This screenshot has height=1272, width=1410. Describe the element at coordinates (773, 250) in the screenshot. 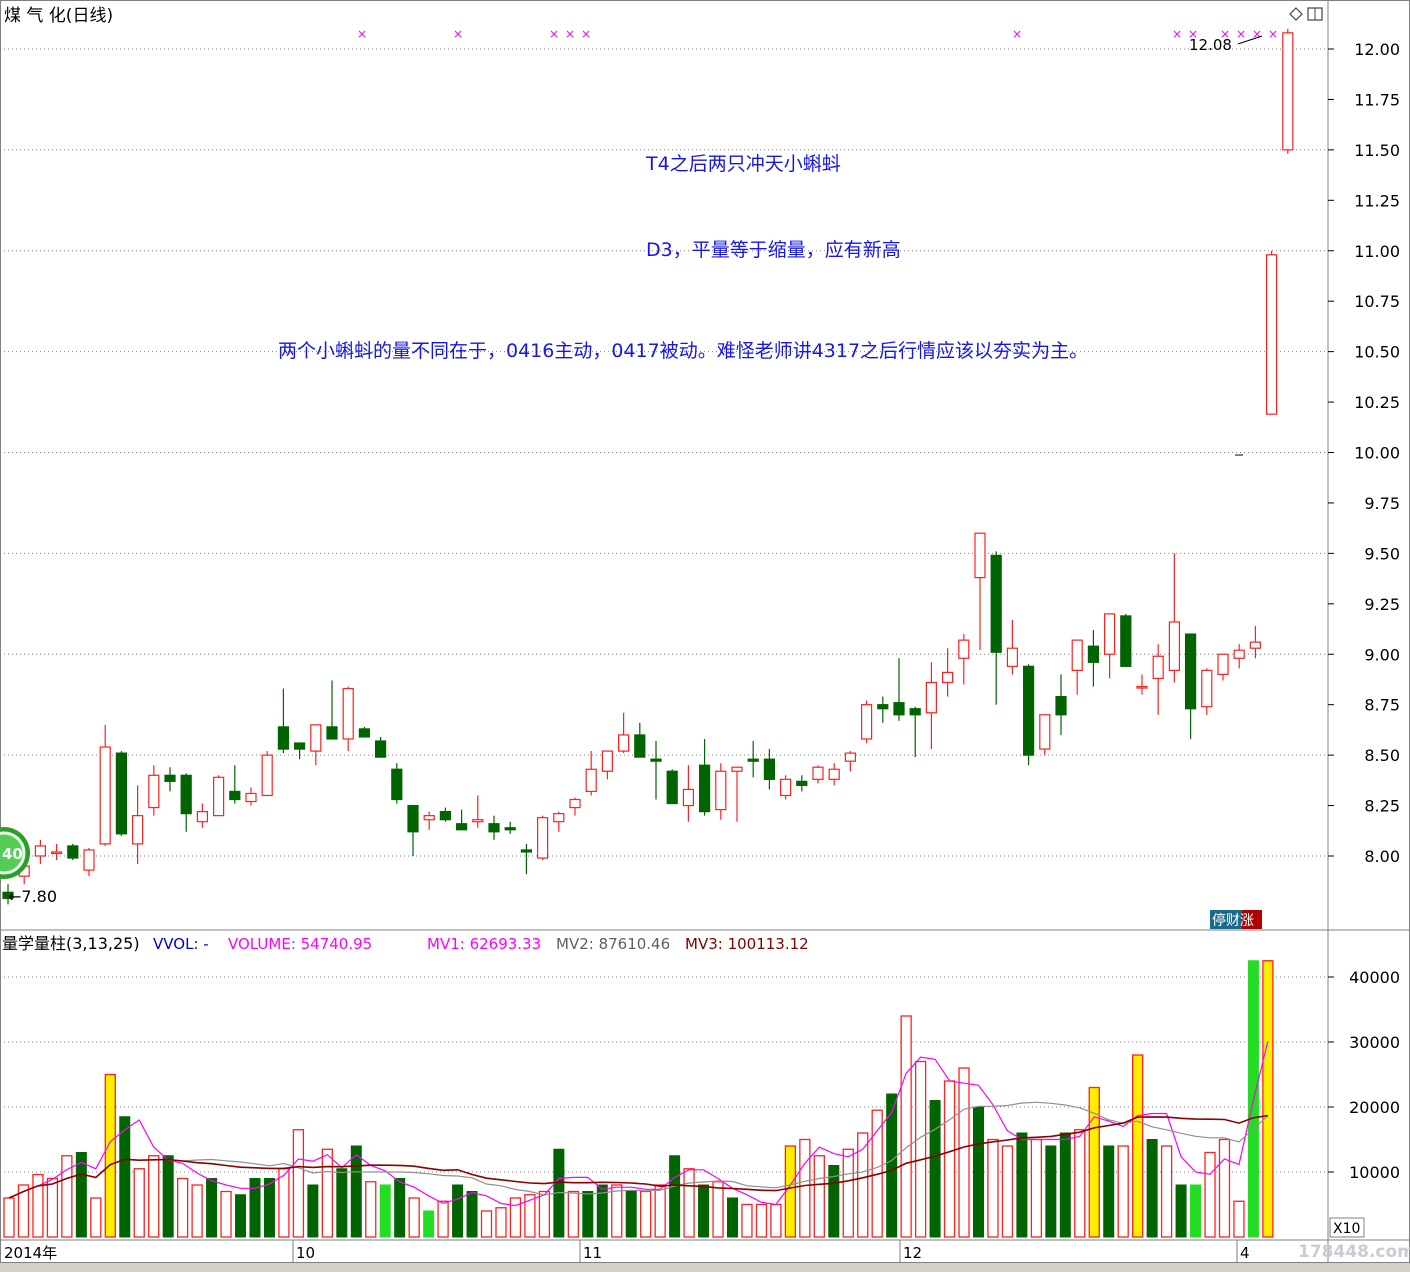

I see `annotation-2: D3，平量等于缩量，应有新高` at that location.